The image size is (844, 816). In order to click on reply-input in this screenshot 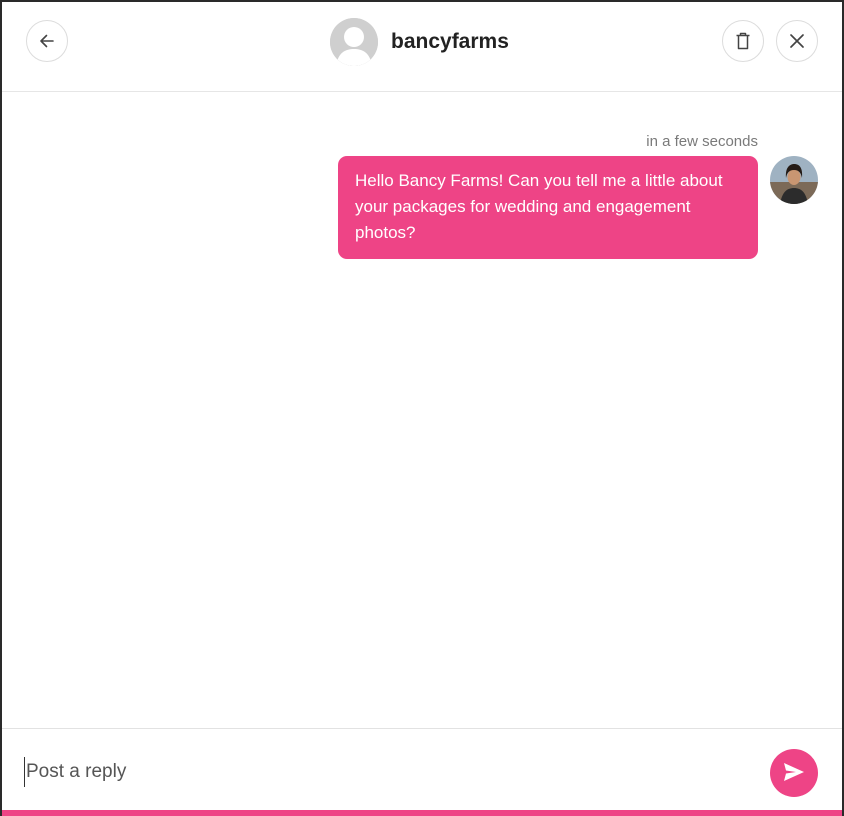, I will do `click(374, 772)`.